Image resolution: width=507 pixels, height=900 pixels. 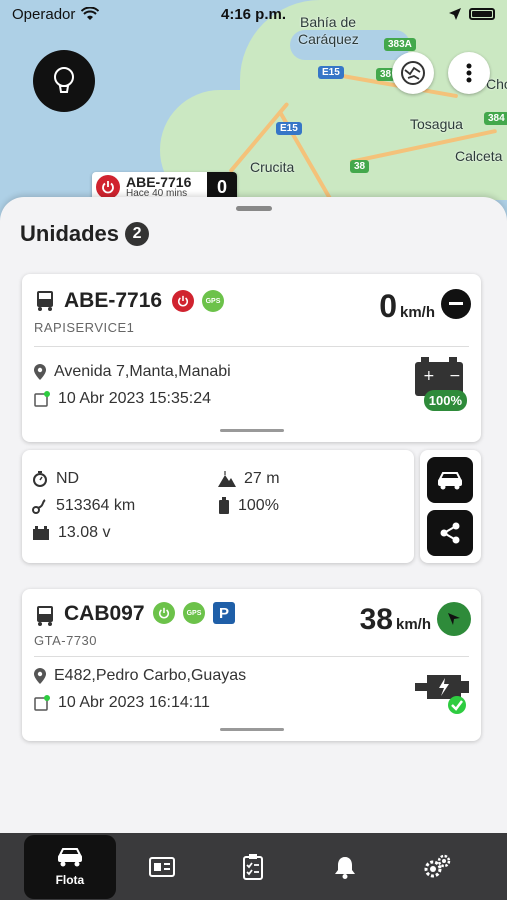 I want to click on unit-datetime: 10 Abr 2023 16:14:11, so click(x=134, y=702).